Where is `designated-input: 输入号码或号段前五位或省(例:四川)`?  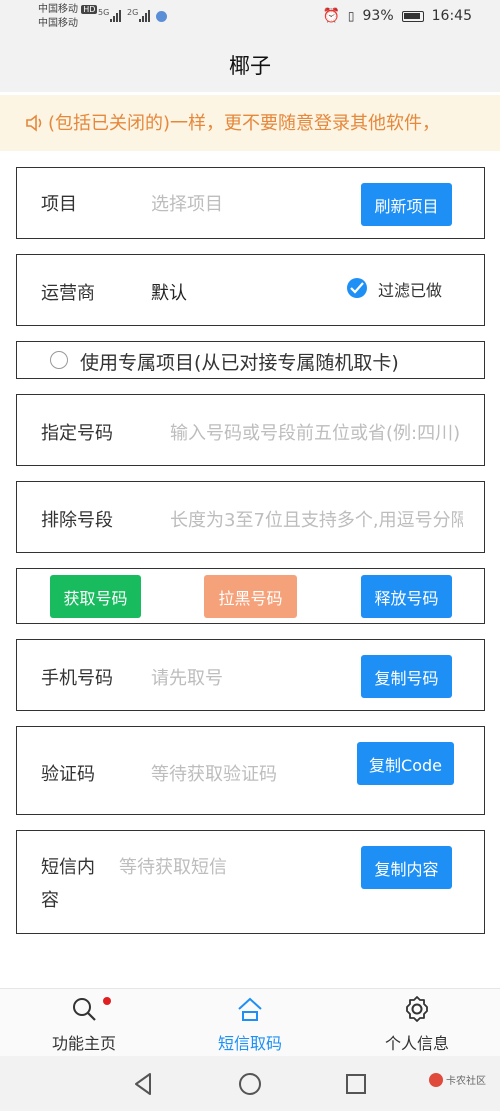 designated-input: 输入号码或号段前五位或省(例:四川) is located at coordinates (316, 432).